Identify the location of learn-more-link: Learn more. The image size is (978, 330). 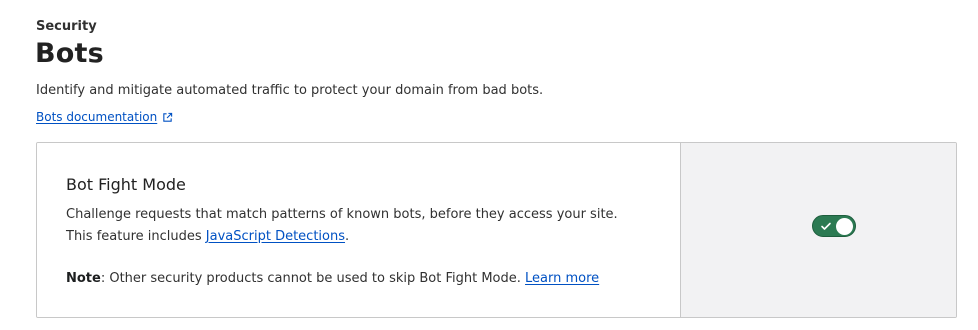
(562, 278).